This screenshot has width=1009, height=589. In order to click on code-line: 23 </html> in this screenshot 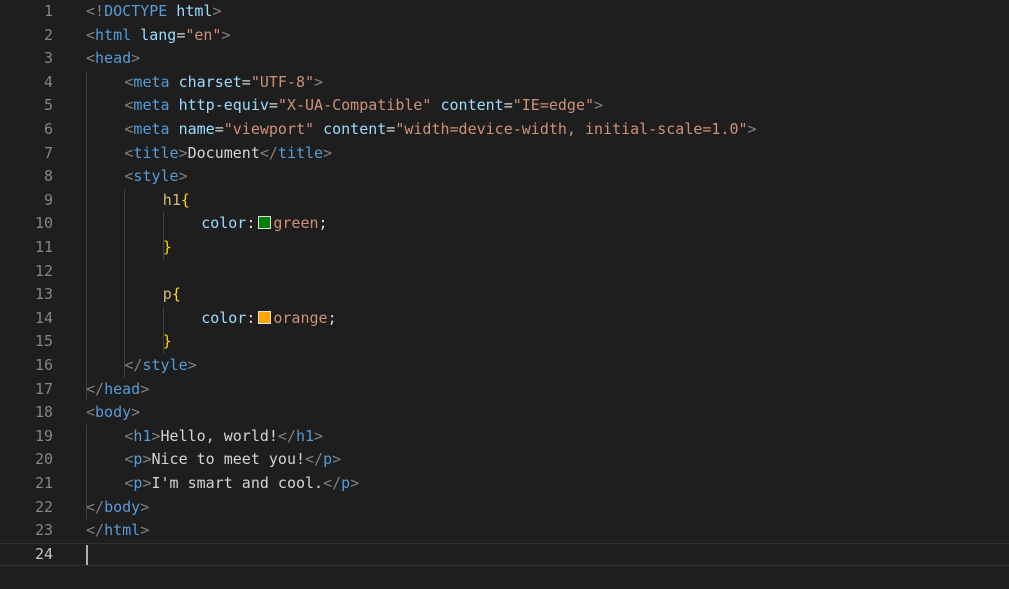, I will do `click(504, 531)`.